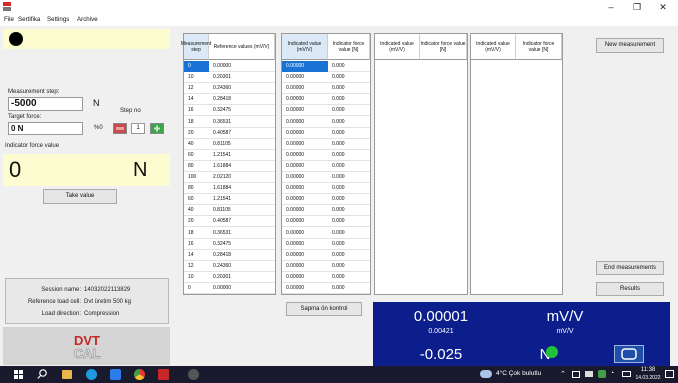  Describe the element at coordinates (602, 374) in the screenshot. I see `security-icon` at that location.